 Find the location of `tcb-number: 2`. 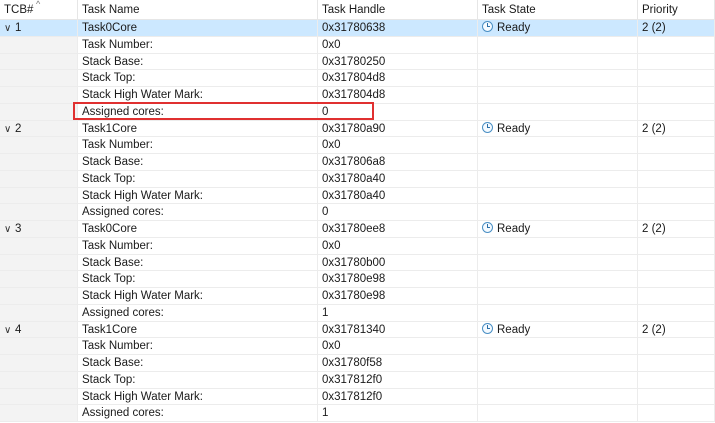

tcb-number: 2 is located at coordinates (18, 128).